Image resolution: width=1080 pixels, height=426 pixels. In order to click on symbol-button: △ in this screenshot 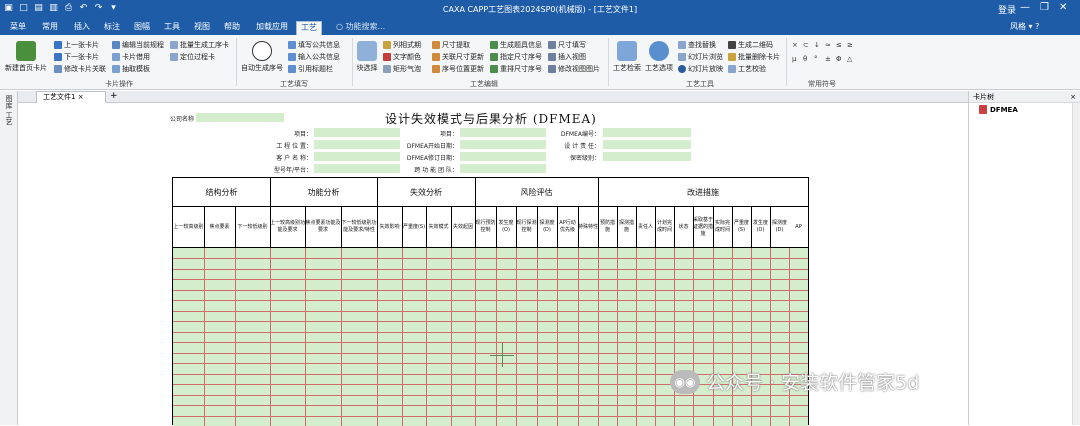, I will do `click(852, 59)`.